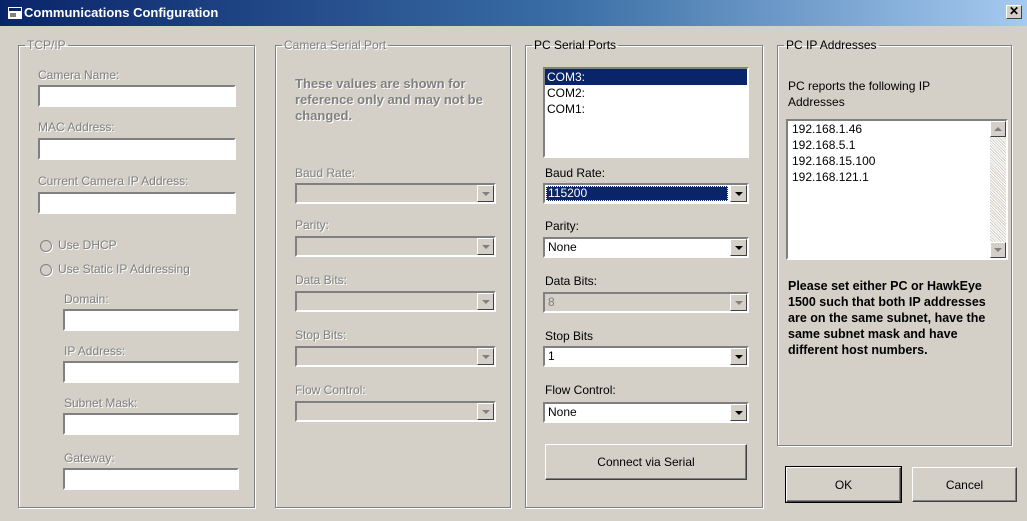 This screenshot has width=1027, height=521. Describe the element at coordinates (646, 77) in the screenshot. I see `list-item: COM3:` at that location.